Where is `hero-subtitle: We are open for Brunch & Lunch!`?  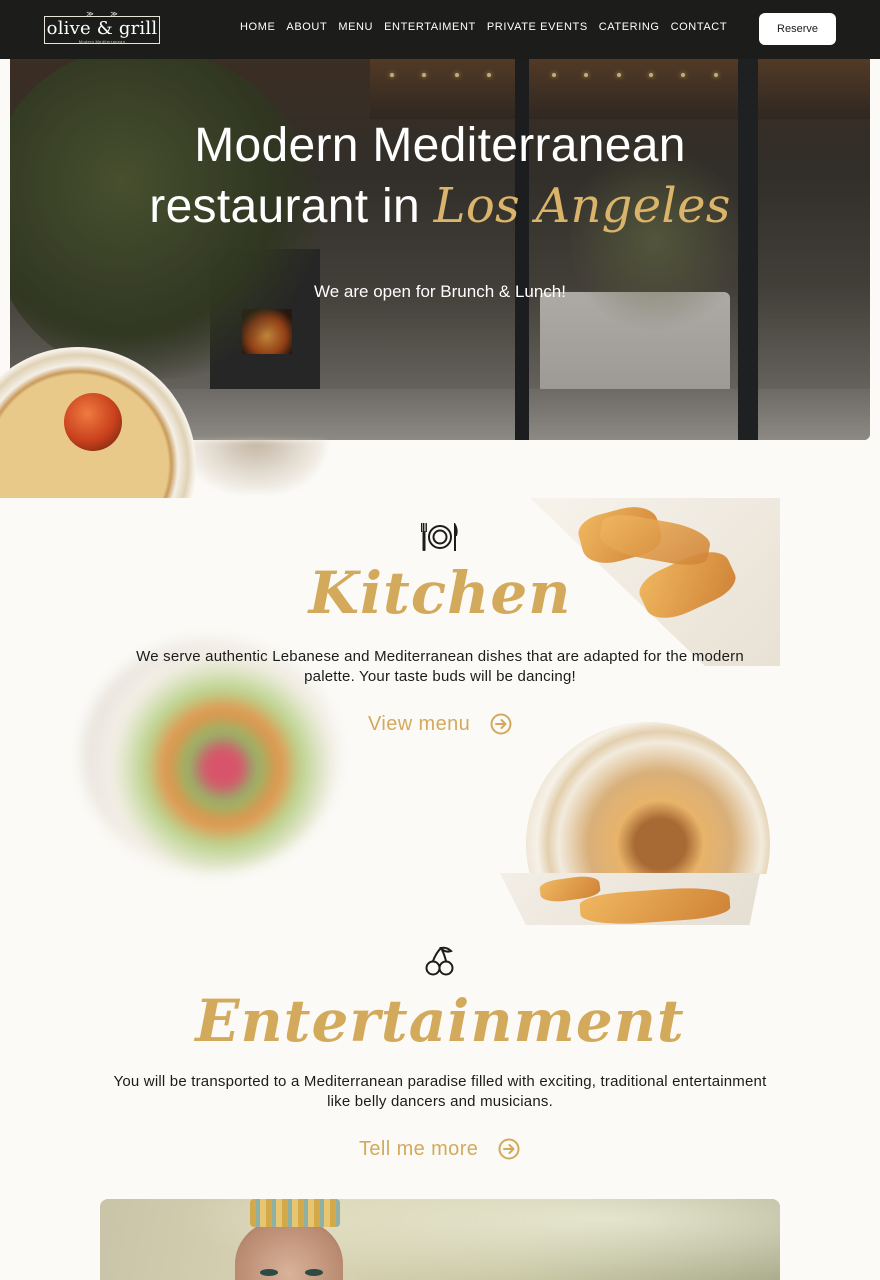 hero-subtitle: We are open for Brunch & Lunch! is located at coordinates (439, 291).